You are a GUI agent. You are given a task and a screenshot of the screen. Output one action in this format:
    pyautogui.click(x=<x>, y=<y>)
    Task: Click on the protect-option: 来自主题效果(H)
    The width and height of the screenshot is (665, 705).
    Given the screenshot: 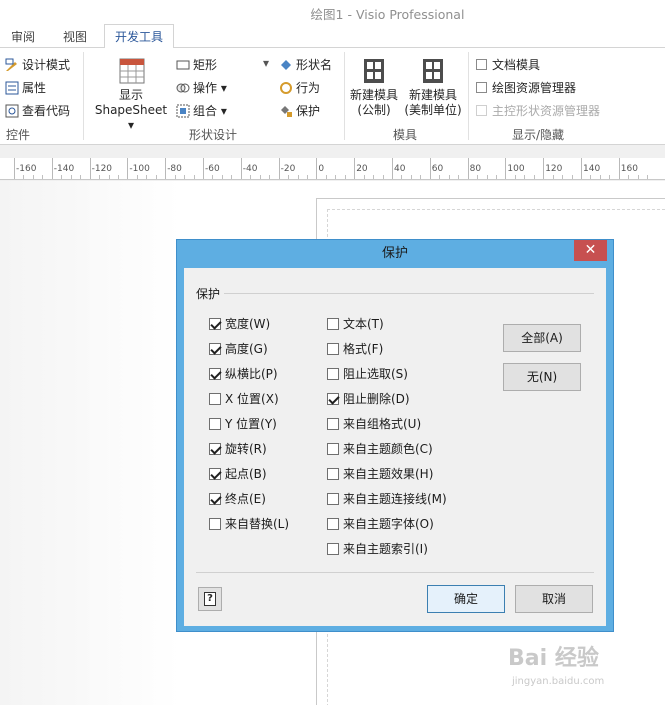 What is the action you would take?
    pyautogui.click(x=380, y=473)
    